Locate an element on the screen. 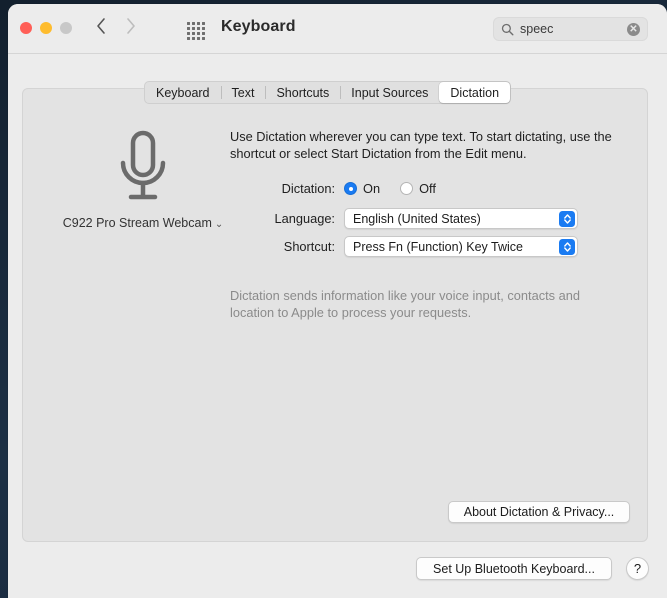 The height and width of the screenshot is (598, 667). dictation-toggle-row: Dictation: On Off is located at coordinates (333, 188).